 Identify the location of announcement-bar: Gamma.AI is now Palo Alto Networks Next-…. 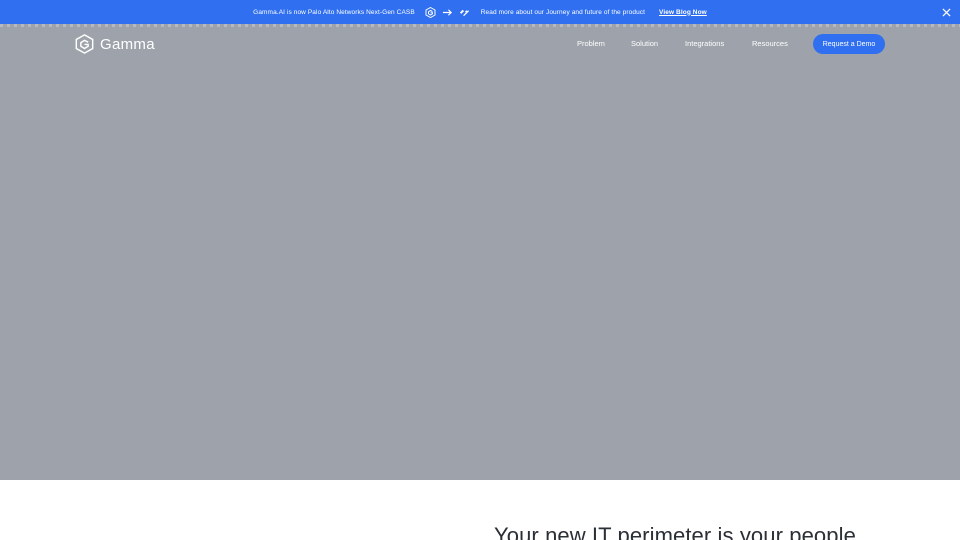
(480, 12).